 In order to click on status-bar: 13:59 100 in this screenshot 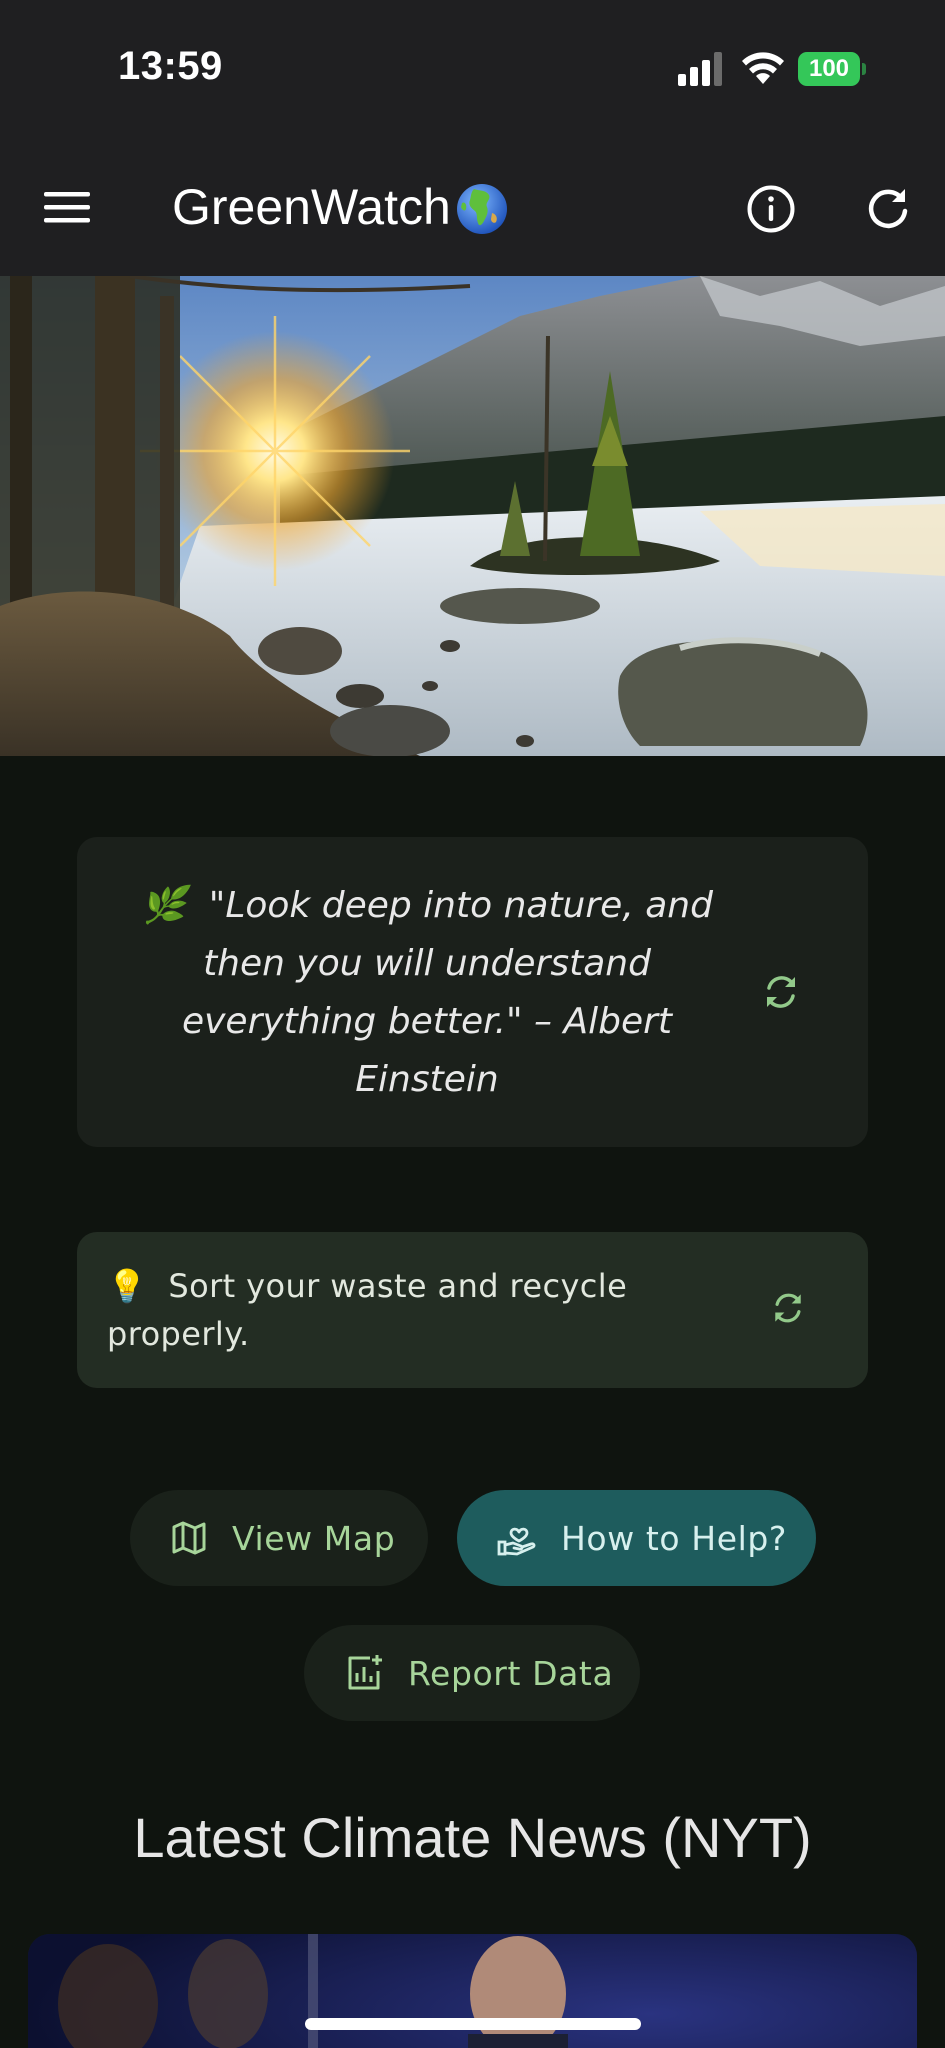, I will do `click(472, 70)`.